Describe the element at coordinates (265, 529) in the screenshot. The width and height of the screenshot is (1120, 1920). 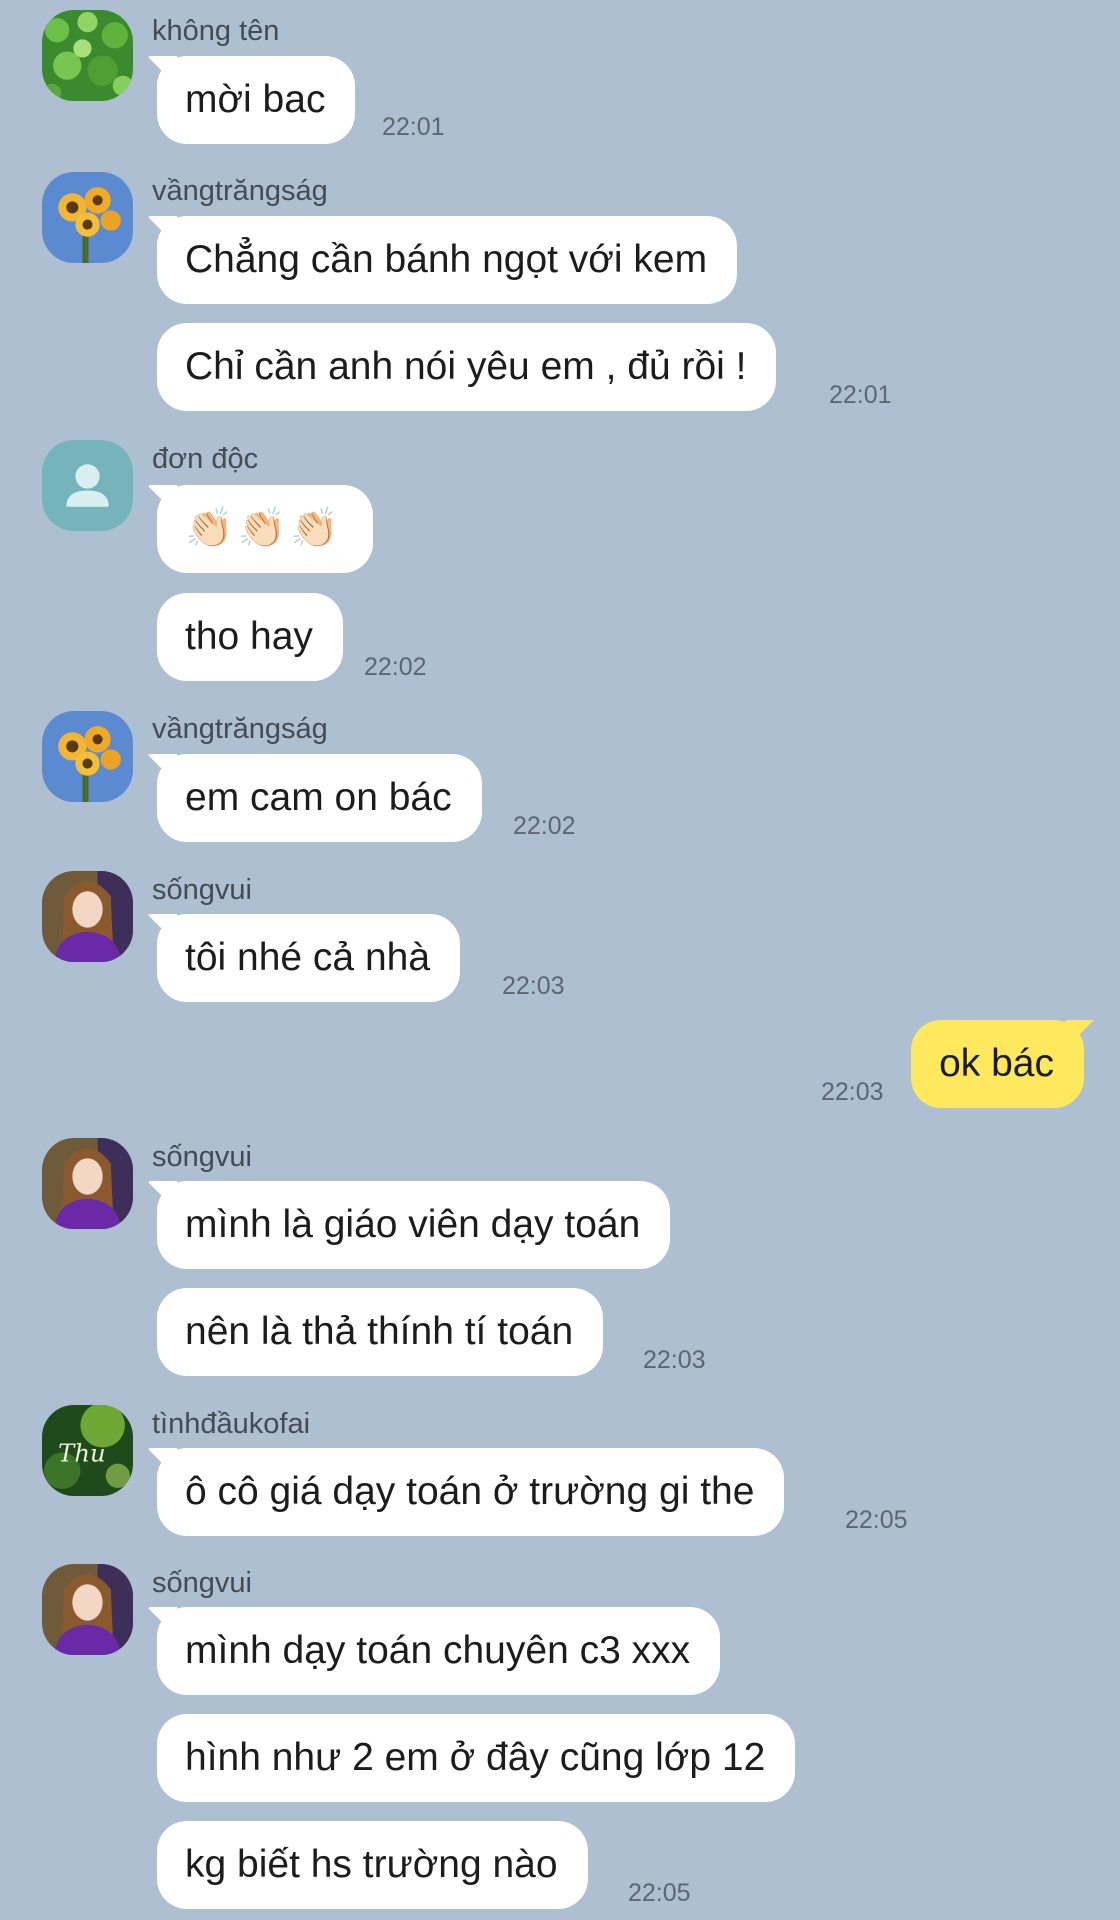
I see `message-bubble-emoji: 👏🏻👏🏻👏🏻` at that location.